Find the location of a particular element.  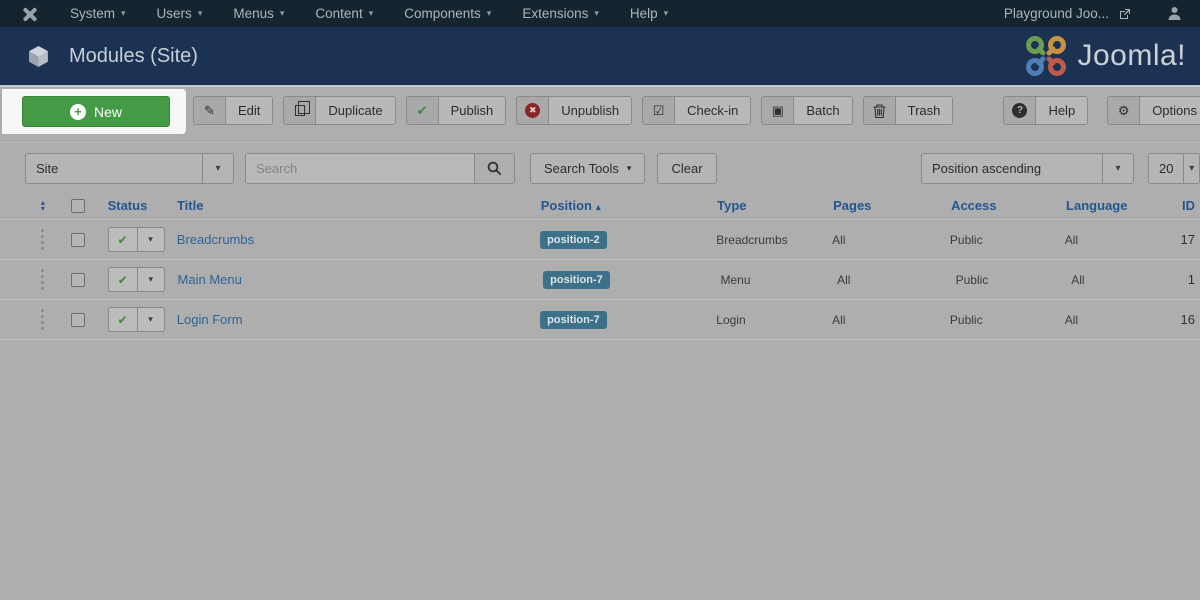

menu-menus: Menus ▾ is located at coordinates (258, 13).